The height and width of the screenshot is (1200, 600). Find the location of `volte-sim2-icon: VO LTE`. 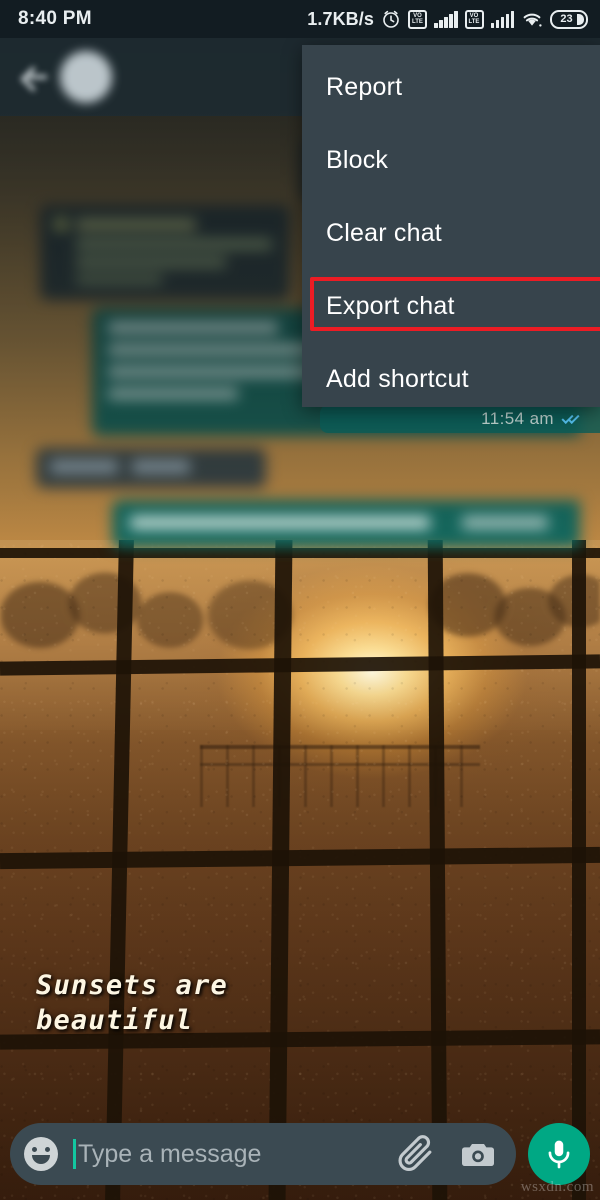

volte-sim2-icon: VO LTE is located at coordinates (474, 19).